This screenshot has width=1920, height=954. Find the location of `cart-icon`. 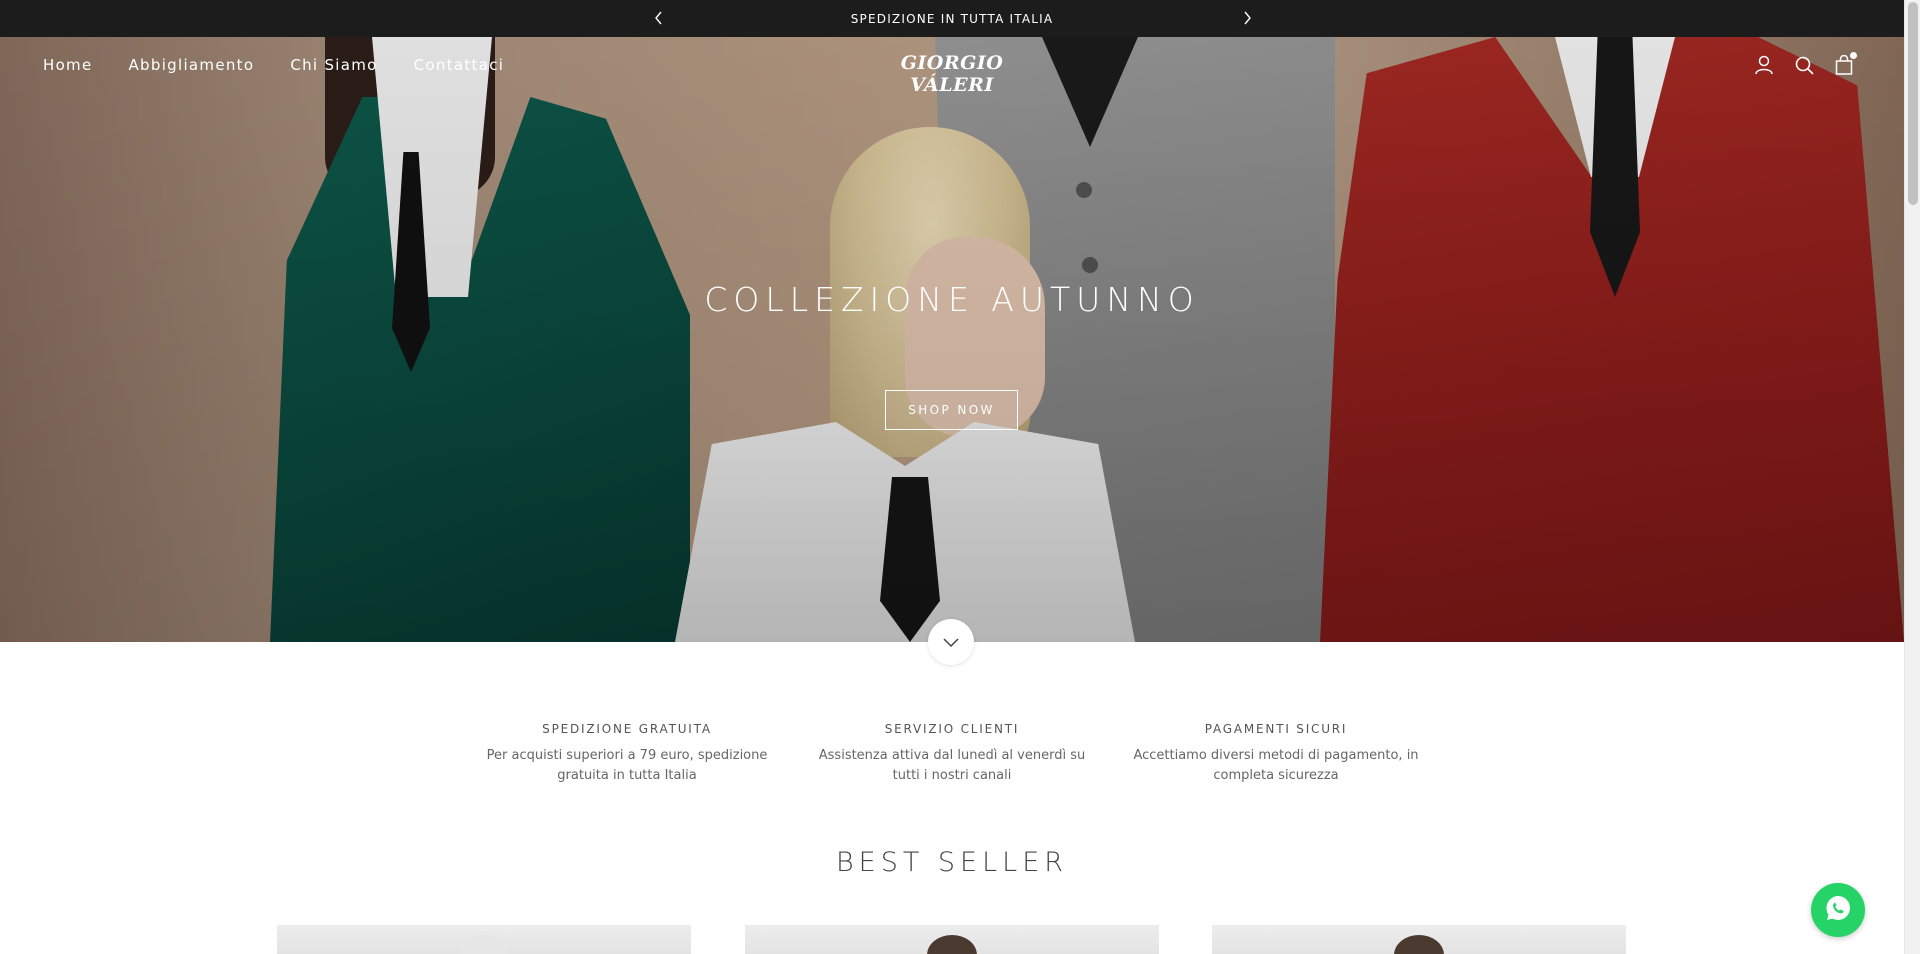

cart-icon is located at coordinates (1845, 64).